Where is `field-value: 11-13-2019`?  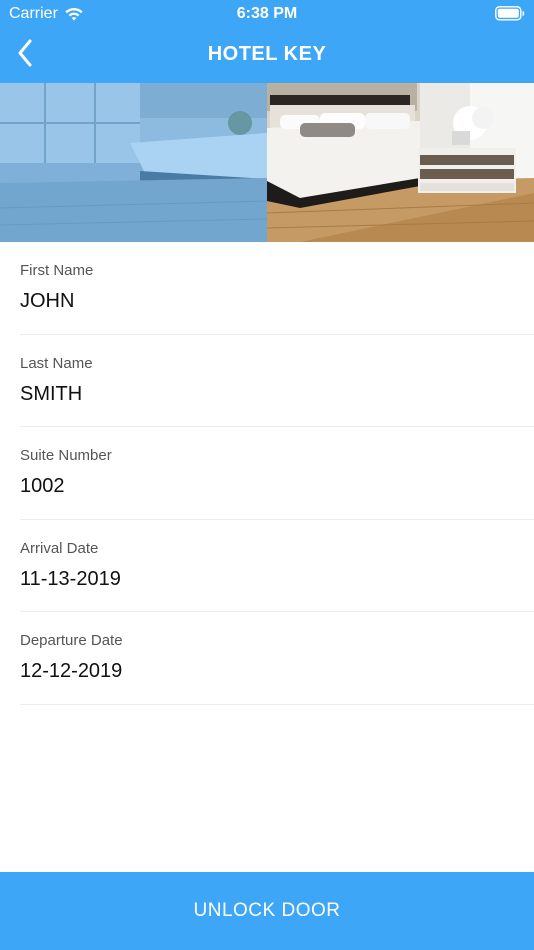
field-value: 11-13-2019 is located at coordinates (70, 578).